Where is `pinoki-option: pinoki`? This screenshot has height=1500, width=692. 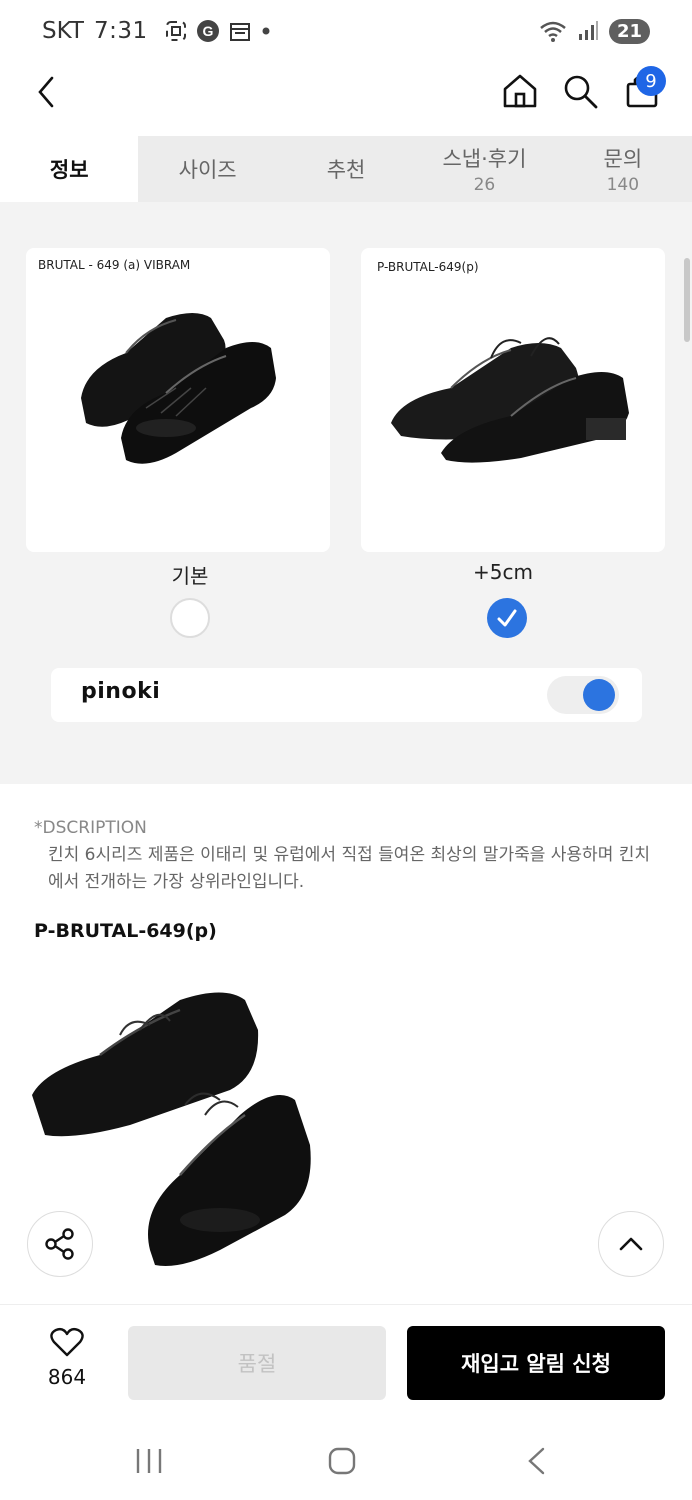 pinoki-option: pinoki is located at coordinates (346, 695).